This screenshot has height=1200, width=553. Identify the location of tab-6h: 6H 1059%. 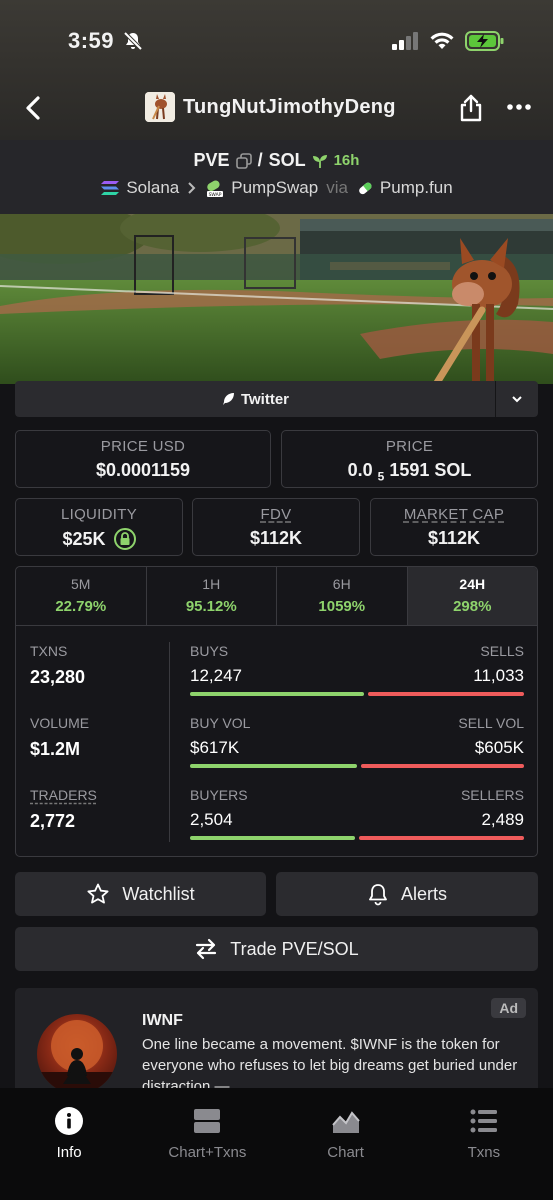
(342, 596).